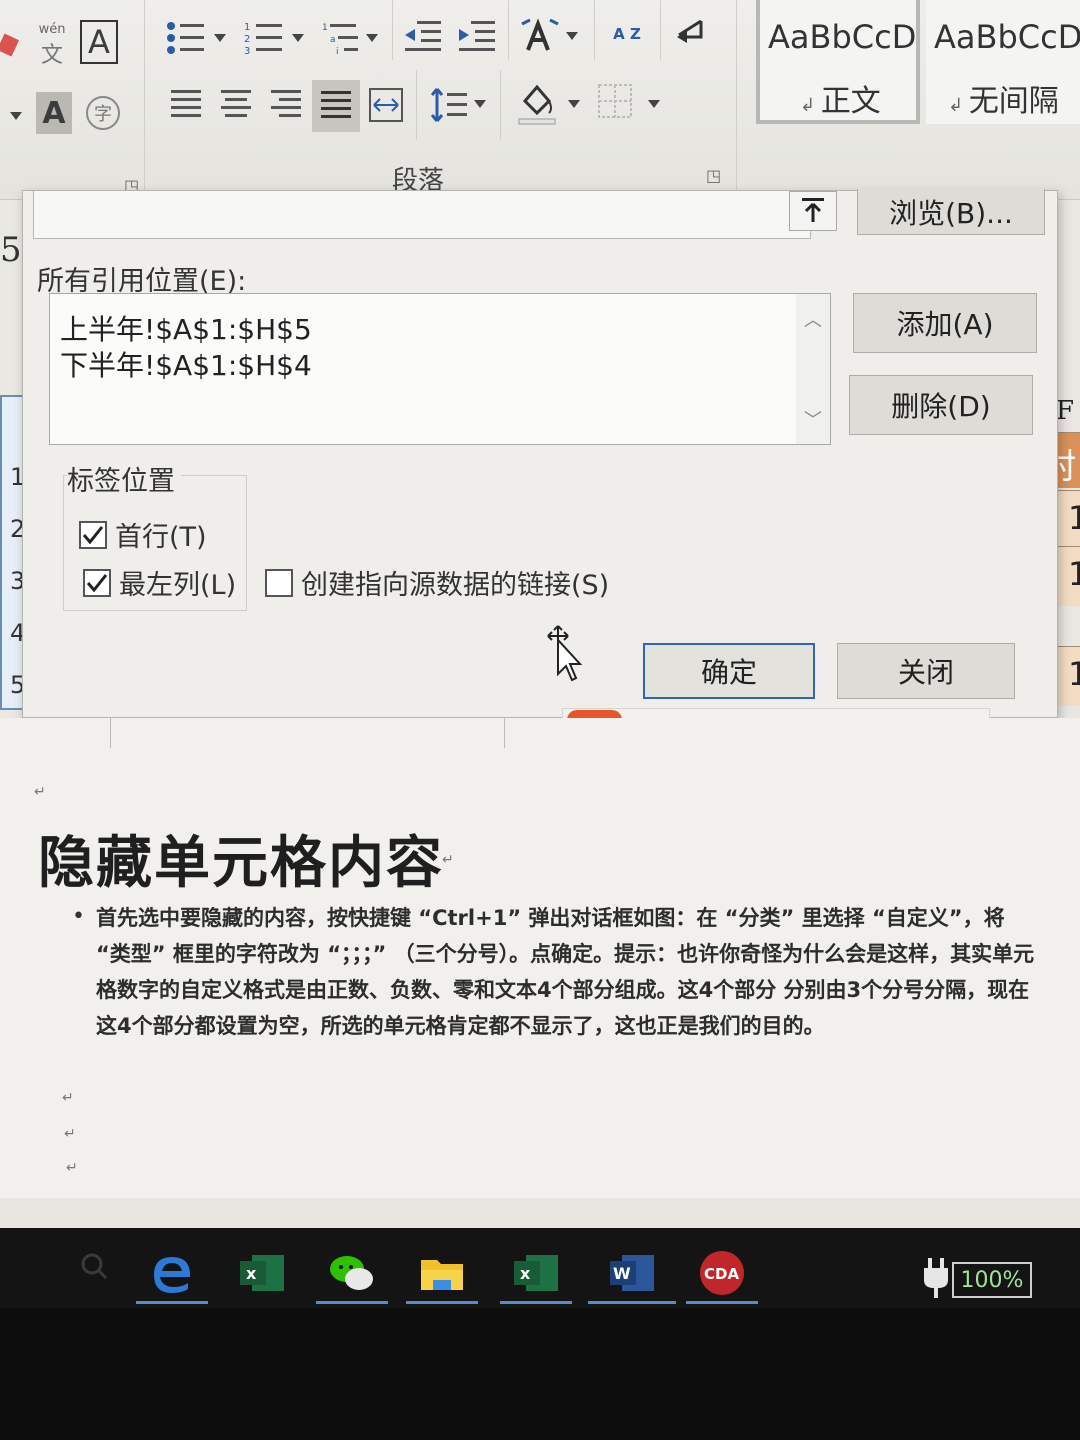 The width and height of the screenshot is (1080, 1440). Describe the element at coordinates (455, 585) in the screenshot. I see `create-links-label: 创建指向源数据的链接(S)` at that location.